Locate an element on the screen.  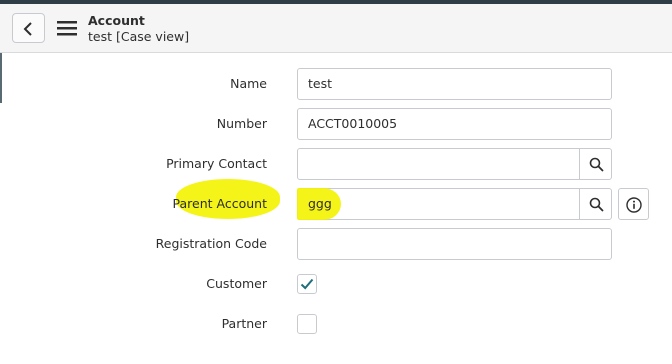
number-field: ACCT0010005 is located at coordinates (454, 124).